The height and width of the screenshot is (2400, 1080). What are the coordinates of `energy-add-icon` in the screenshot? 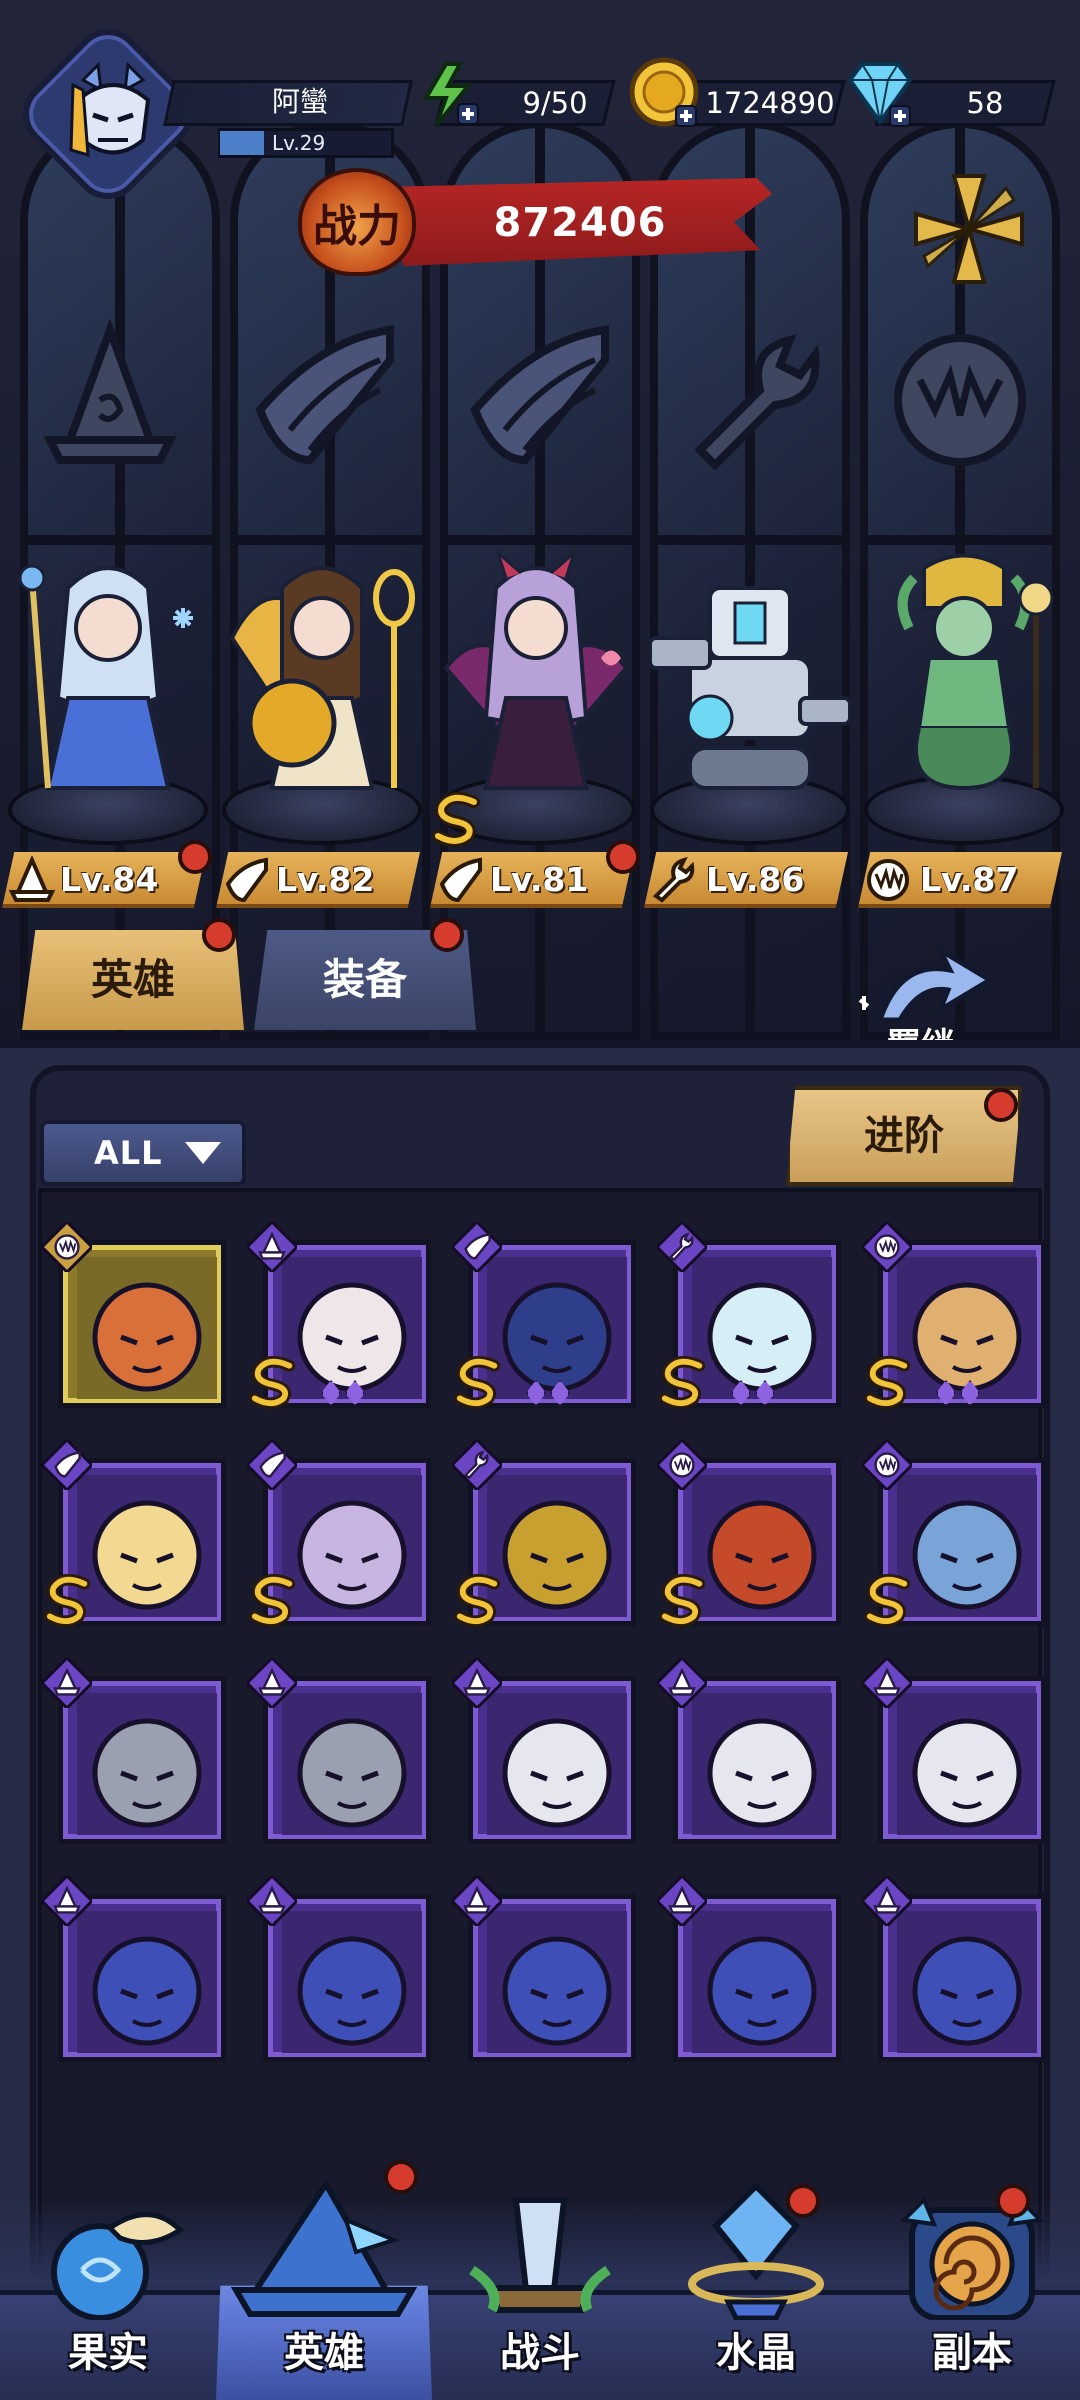 It's located at (451, 95).